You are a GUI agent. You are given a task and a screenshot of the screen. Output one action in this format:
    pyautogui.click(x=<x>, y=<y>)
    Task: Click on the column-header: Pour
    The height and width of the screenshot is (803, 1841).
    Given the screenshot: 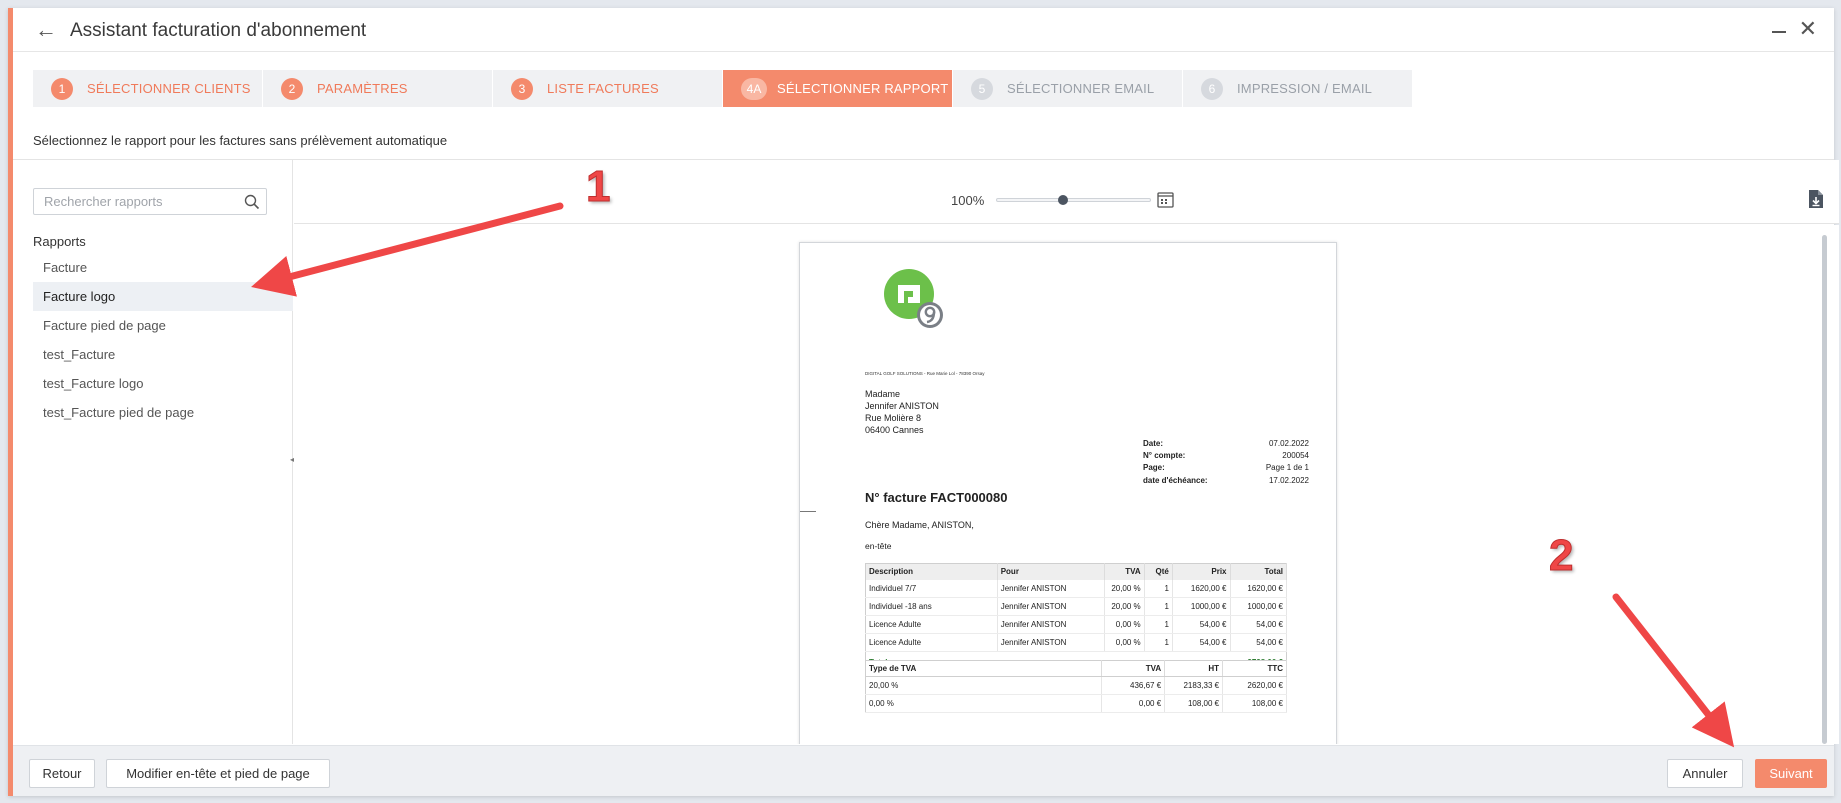 What is the action you would take?
    pyautogui.click(x=1051, y=571)
    